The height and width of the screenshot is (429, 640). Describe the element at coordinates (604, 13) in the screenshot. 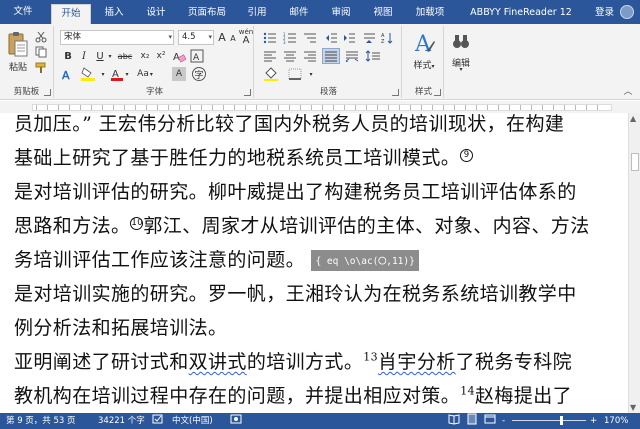

I see `login-link: 登录` at that location.